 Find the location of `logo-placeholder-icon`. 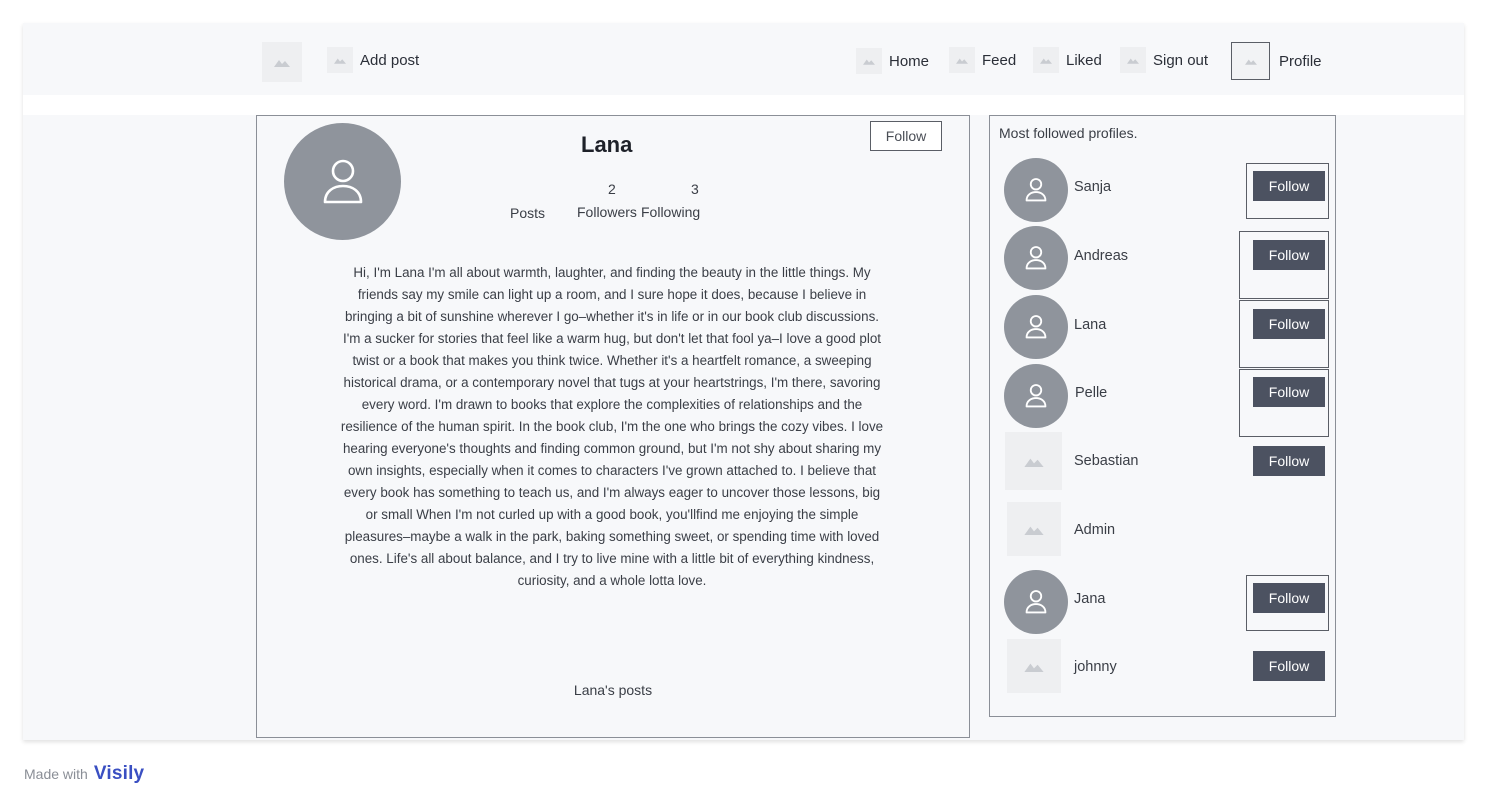

logo-placeholder-icon is located at coordinates (282, 62).